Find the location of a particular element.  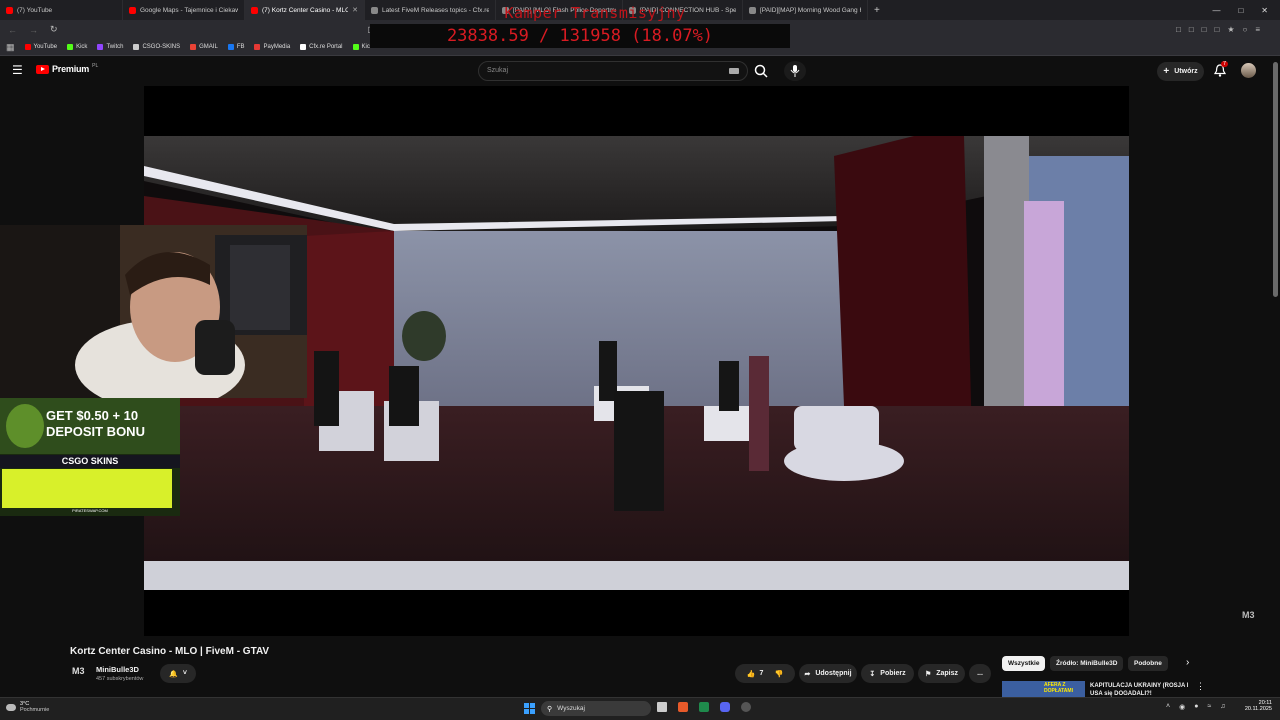

save-label: Zapisz is located at coordinates (947, 673).